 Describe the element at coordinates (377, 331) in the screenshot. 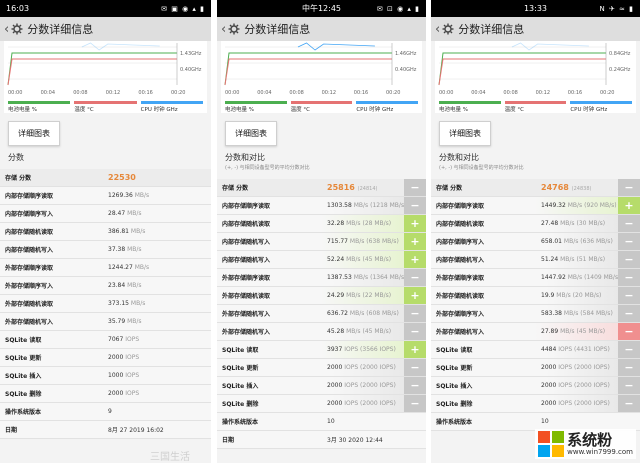

I see `row-ref: (45 MB/s)` at that location.